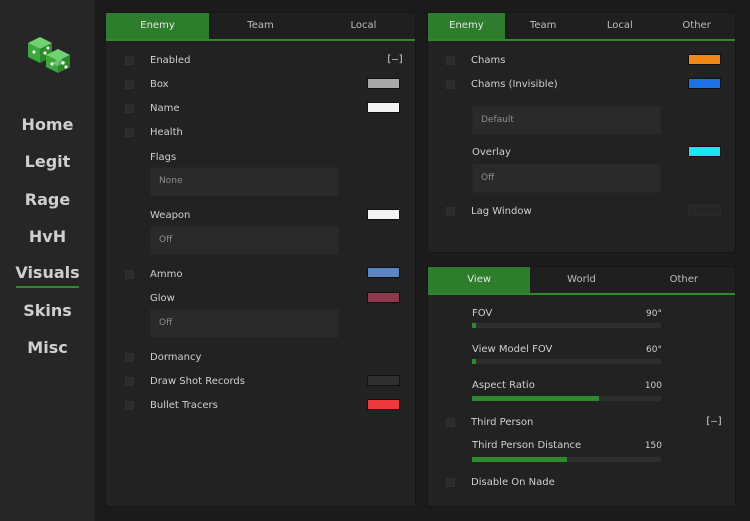 The width and height of the screenshot is (750, 521). Describe the element at coordinates (47, 236) in the screenshot. I see `nav-item-hvh: HvH` at that location.